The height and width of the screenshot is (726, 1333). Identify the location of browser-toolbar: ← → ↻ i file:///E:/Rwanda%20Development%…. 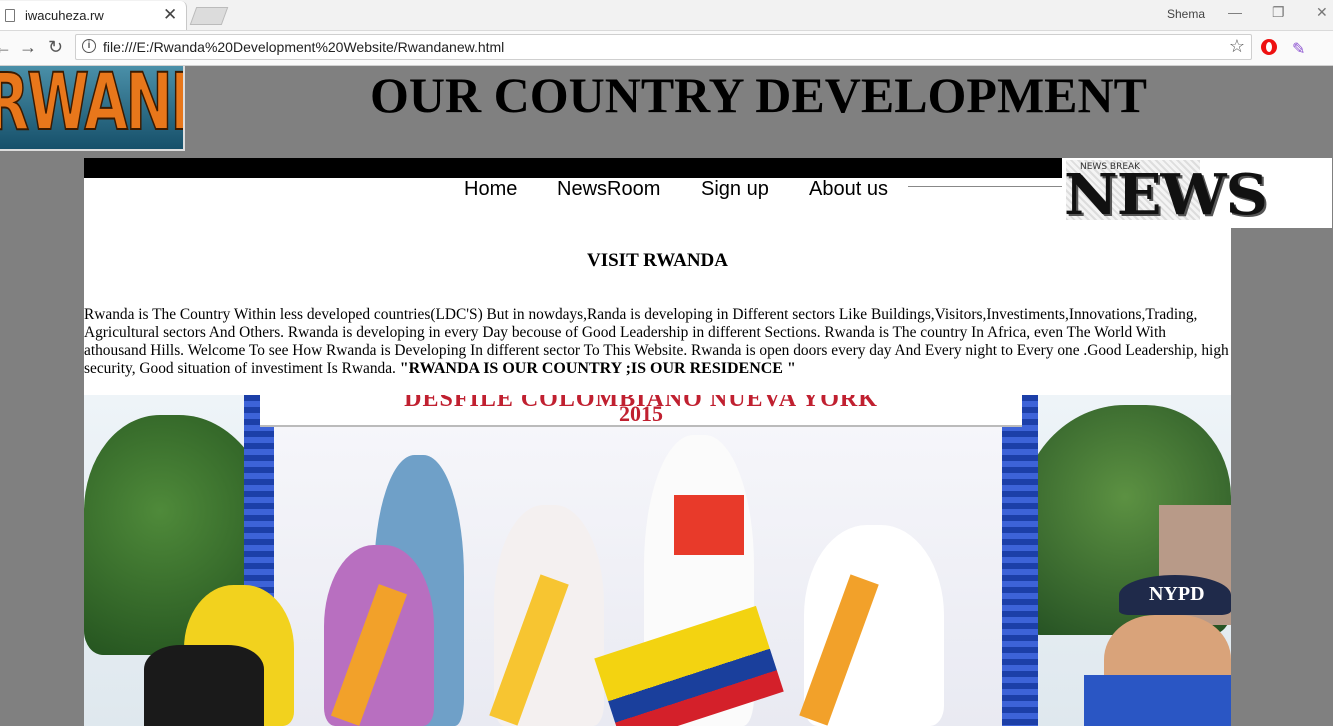
(666, 48).